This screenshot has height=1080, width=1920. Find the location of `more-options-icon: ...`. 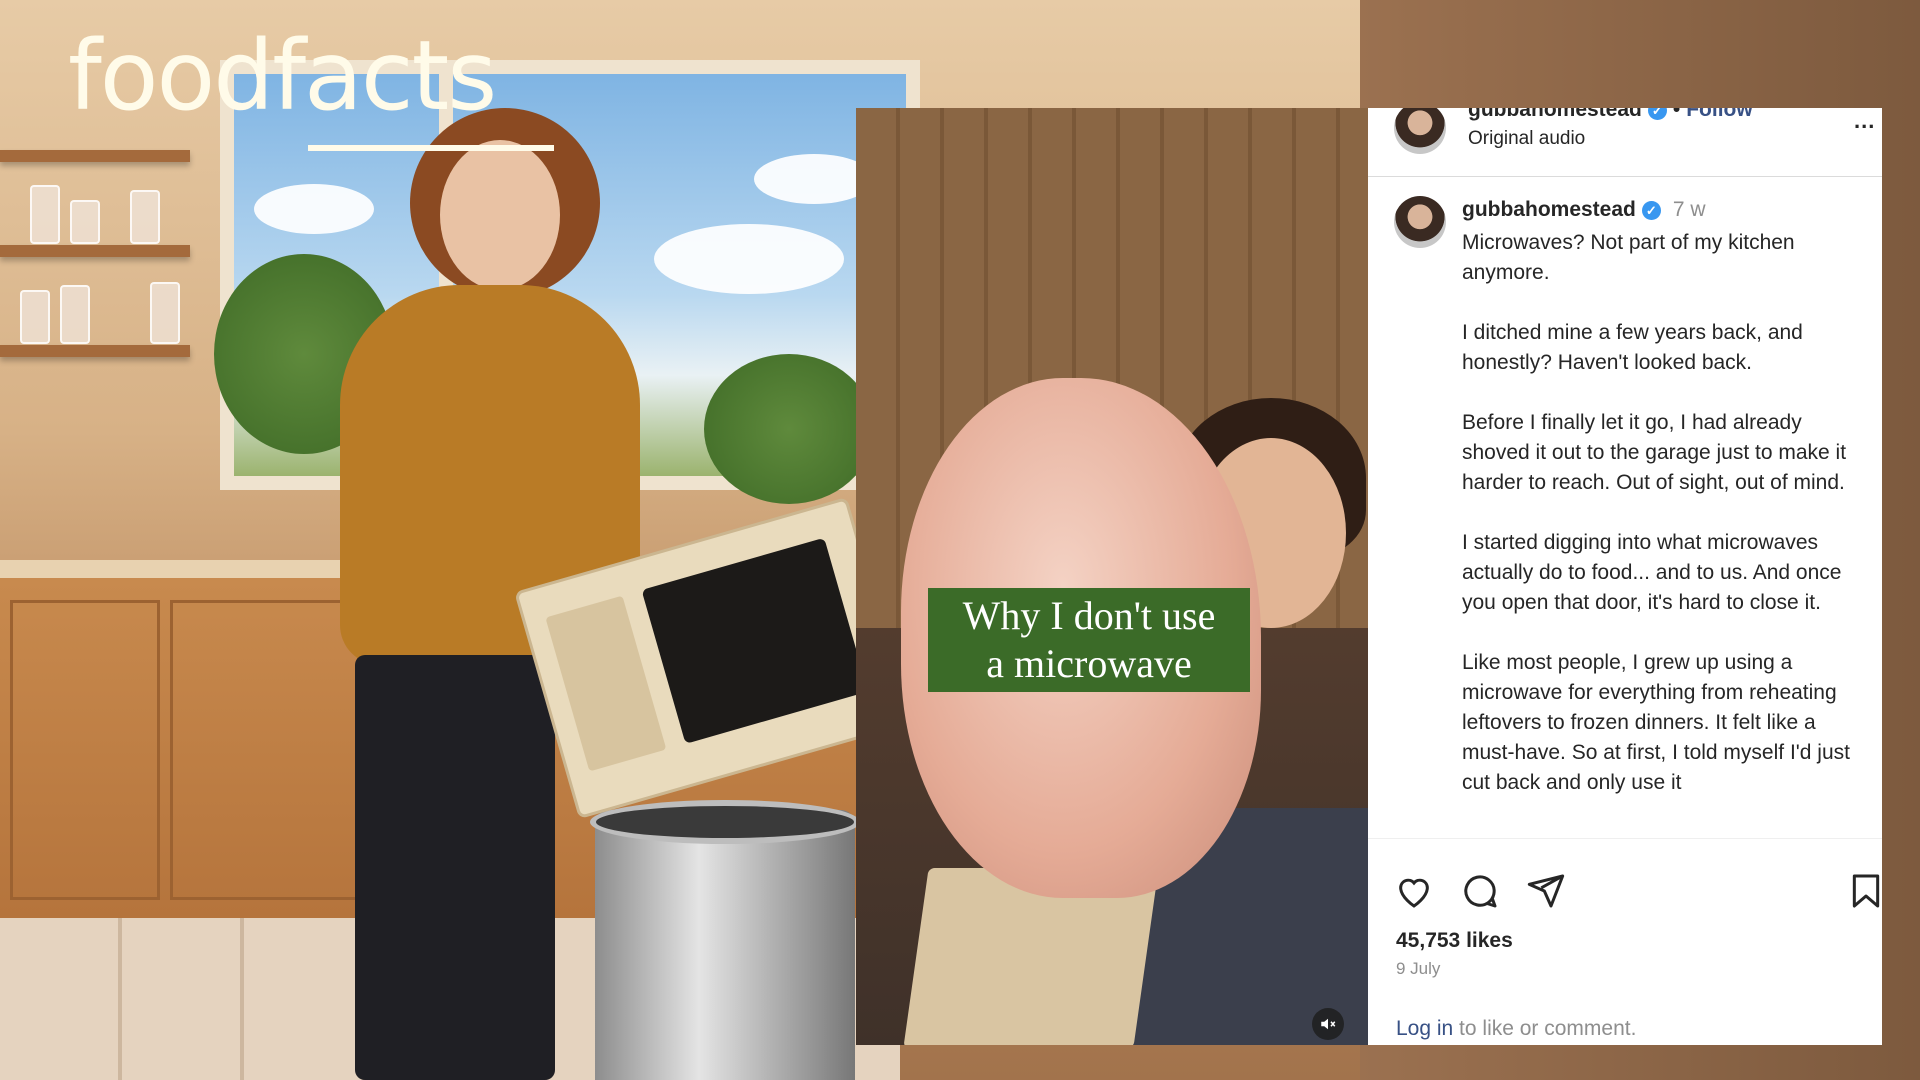

more-options-icon: ... is located at coordinates (1864, 121).